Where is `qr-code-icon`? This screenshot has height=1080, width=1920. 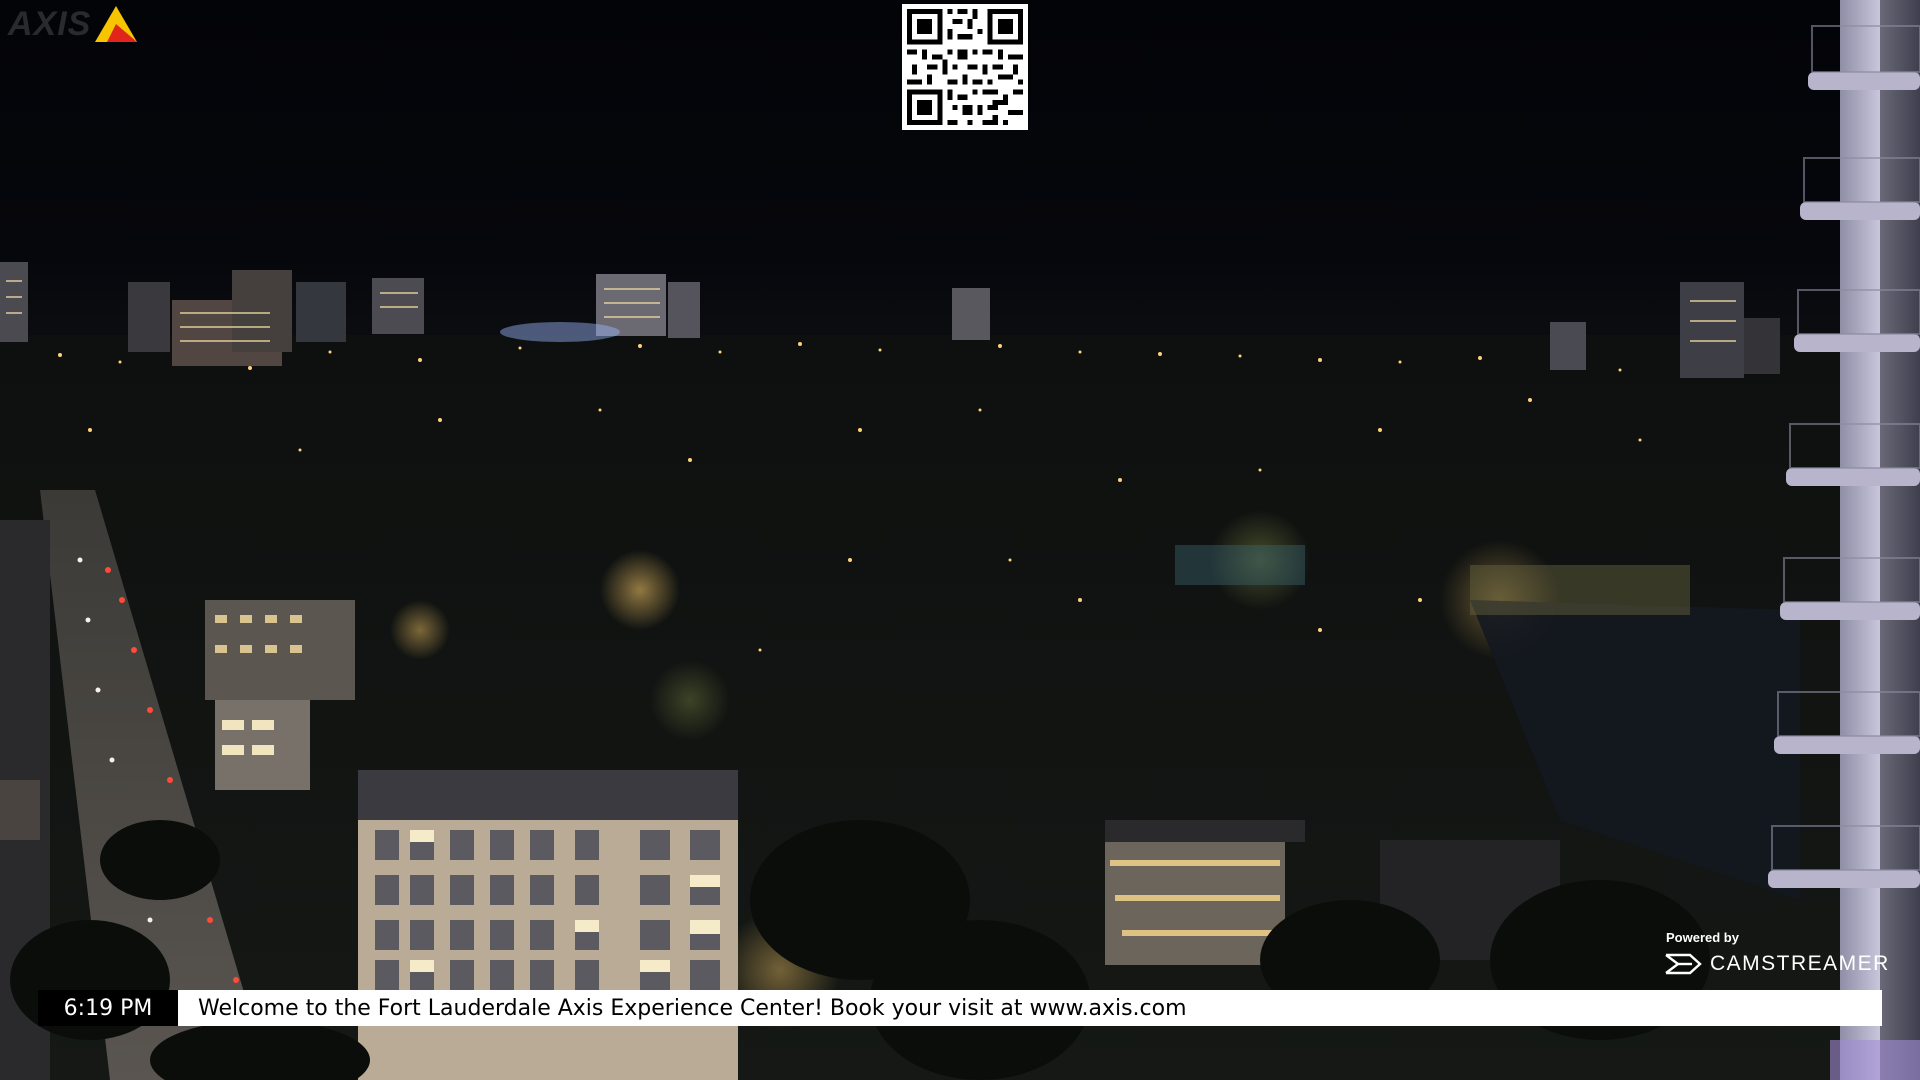 qr-code-icon is located at coordinates (965, 67).